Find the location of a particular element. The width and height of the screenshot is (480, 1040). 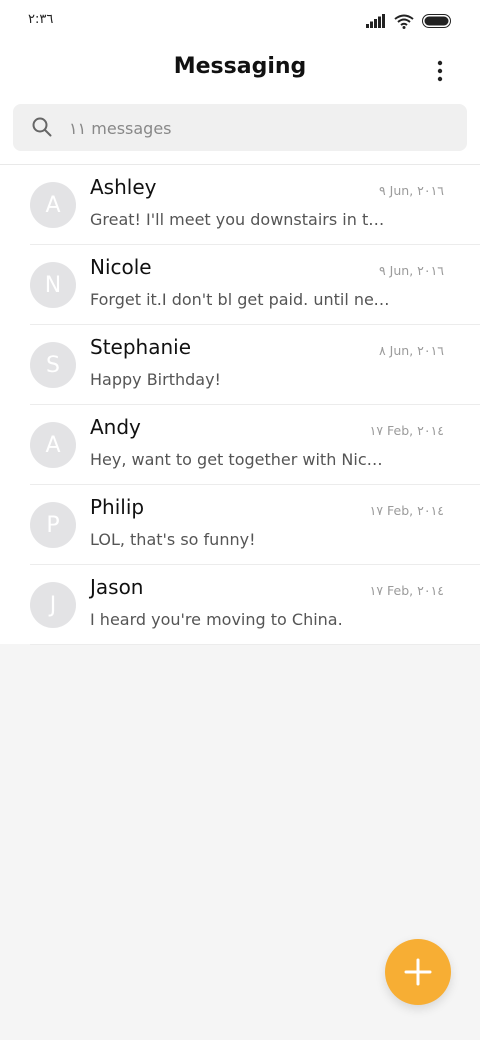

avatar: J is located at coordinates (53, 605).